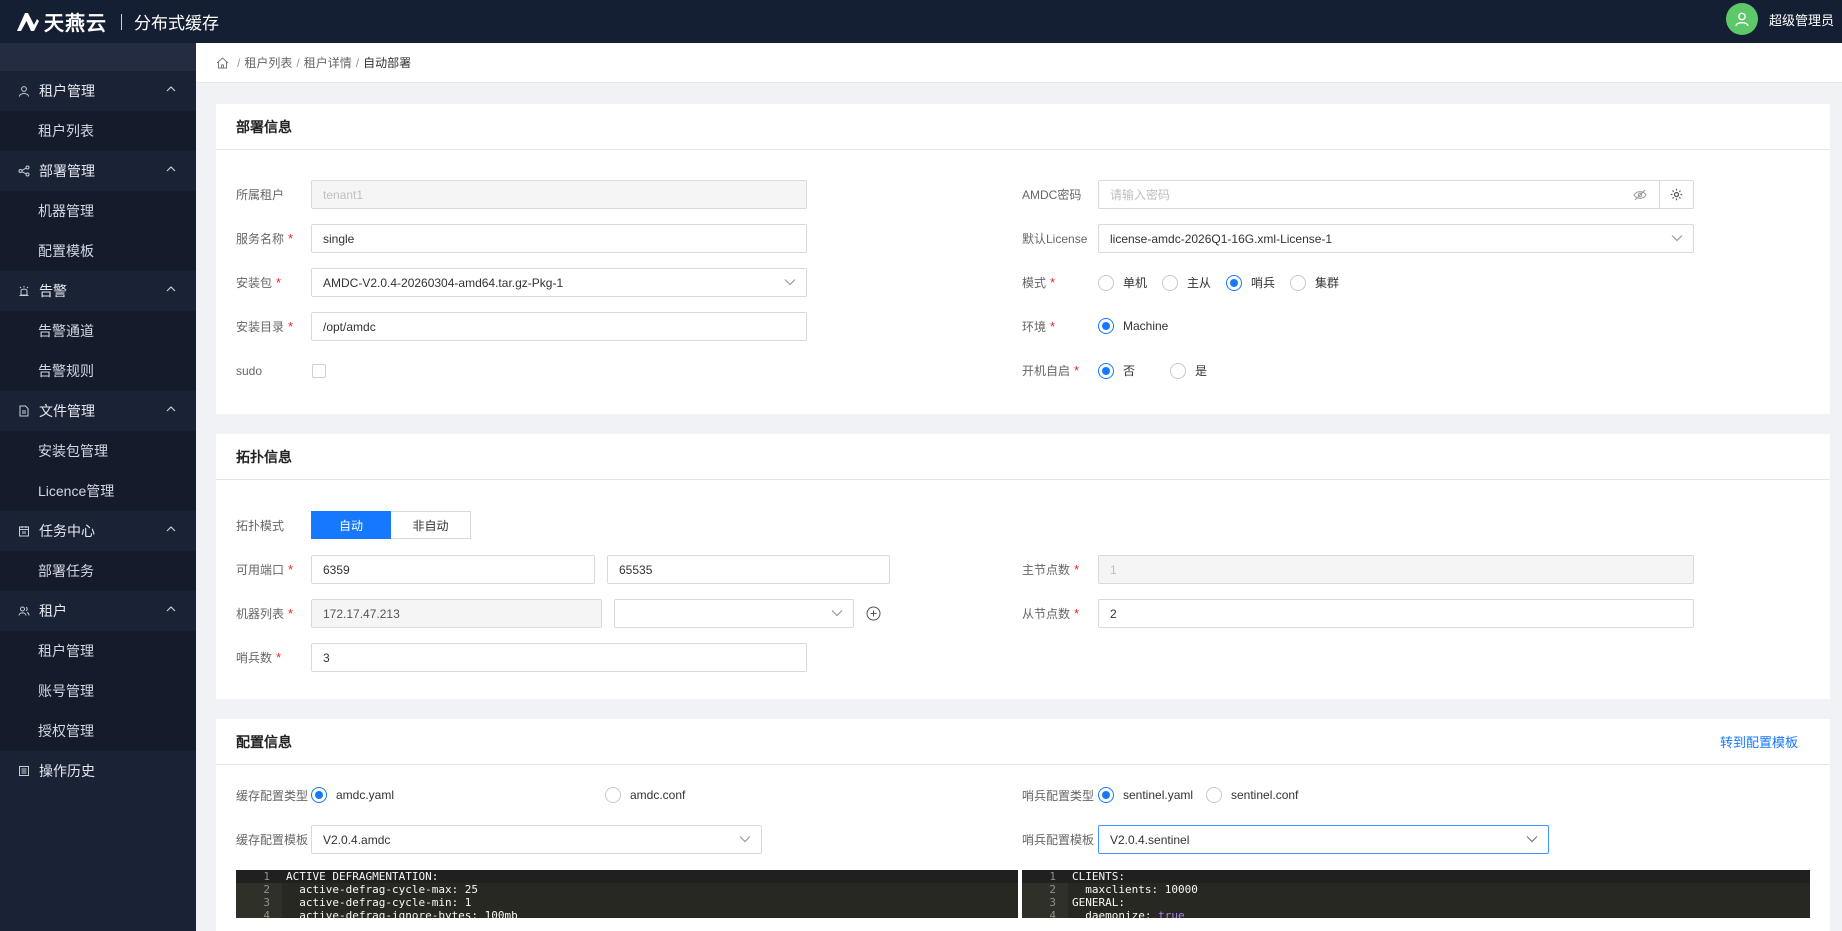 The height and width of the screenshot is (931, 1842). Describe the element at coordinates (1199, 283) in the screenshot. I see `radio-label: 主从` at that location.